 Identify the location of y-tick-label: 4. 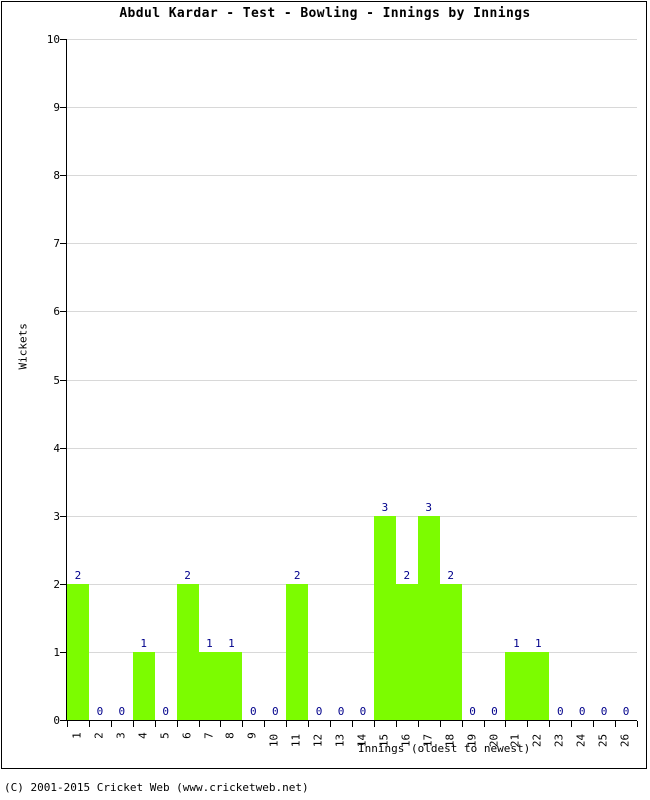
(56, 448).